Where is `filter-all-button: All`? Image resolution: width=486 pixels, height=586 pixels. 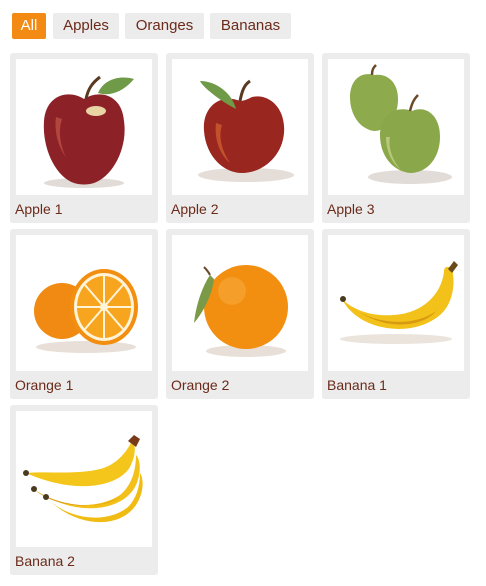 filter-all-button: All is located at coordinates (29, 26).